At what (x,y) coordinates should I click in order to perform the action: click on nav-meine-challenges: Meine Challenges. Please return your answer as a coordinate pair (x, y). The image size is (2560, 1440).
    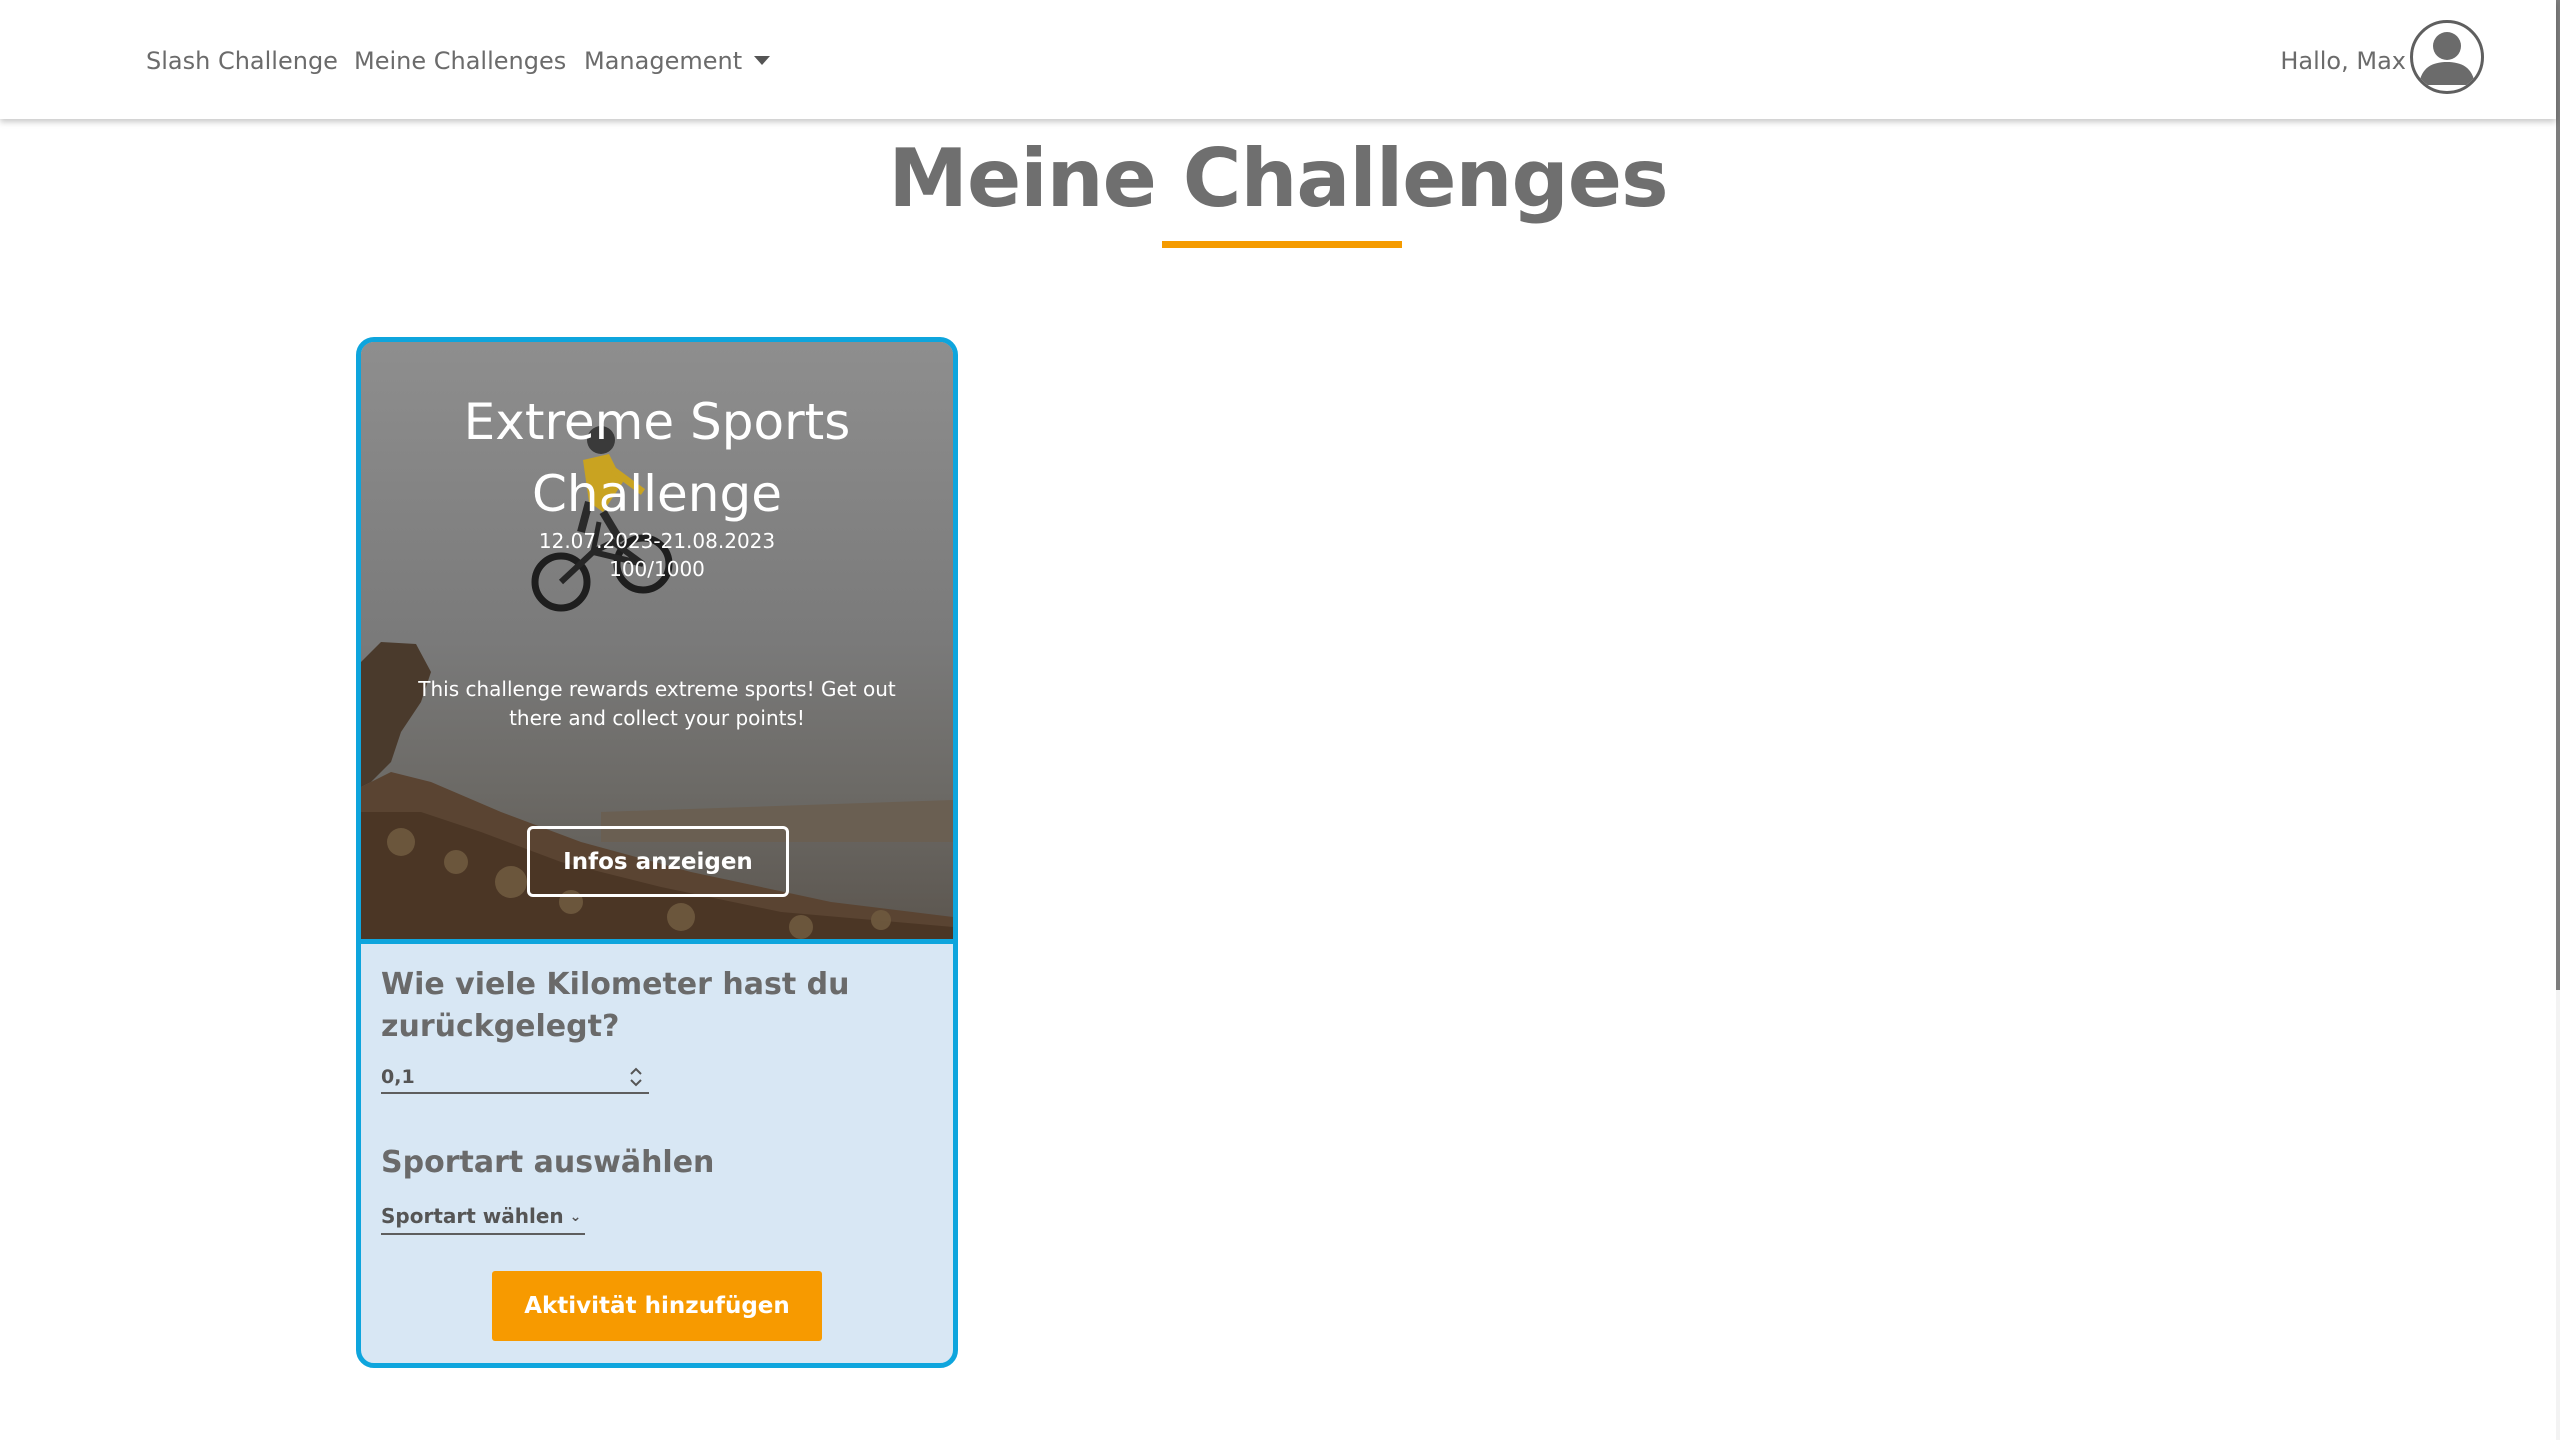
    Looking at the image, I should click on (460, 61).